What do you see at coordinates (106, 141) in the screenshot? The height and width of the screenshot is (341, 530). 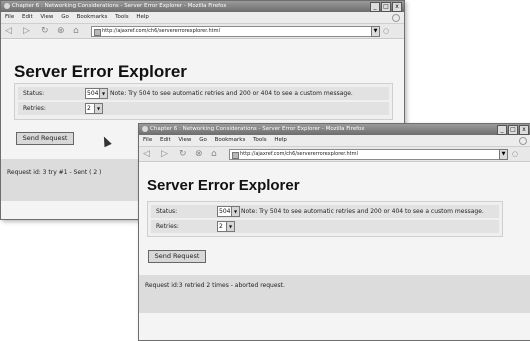 I see `mouse-cursor-icon` at bounding box center [106, 141].